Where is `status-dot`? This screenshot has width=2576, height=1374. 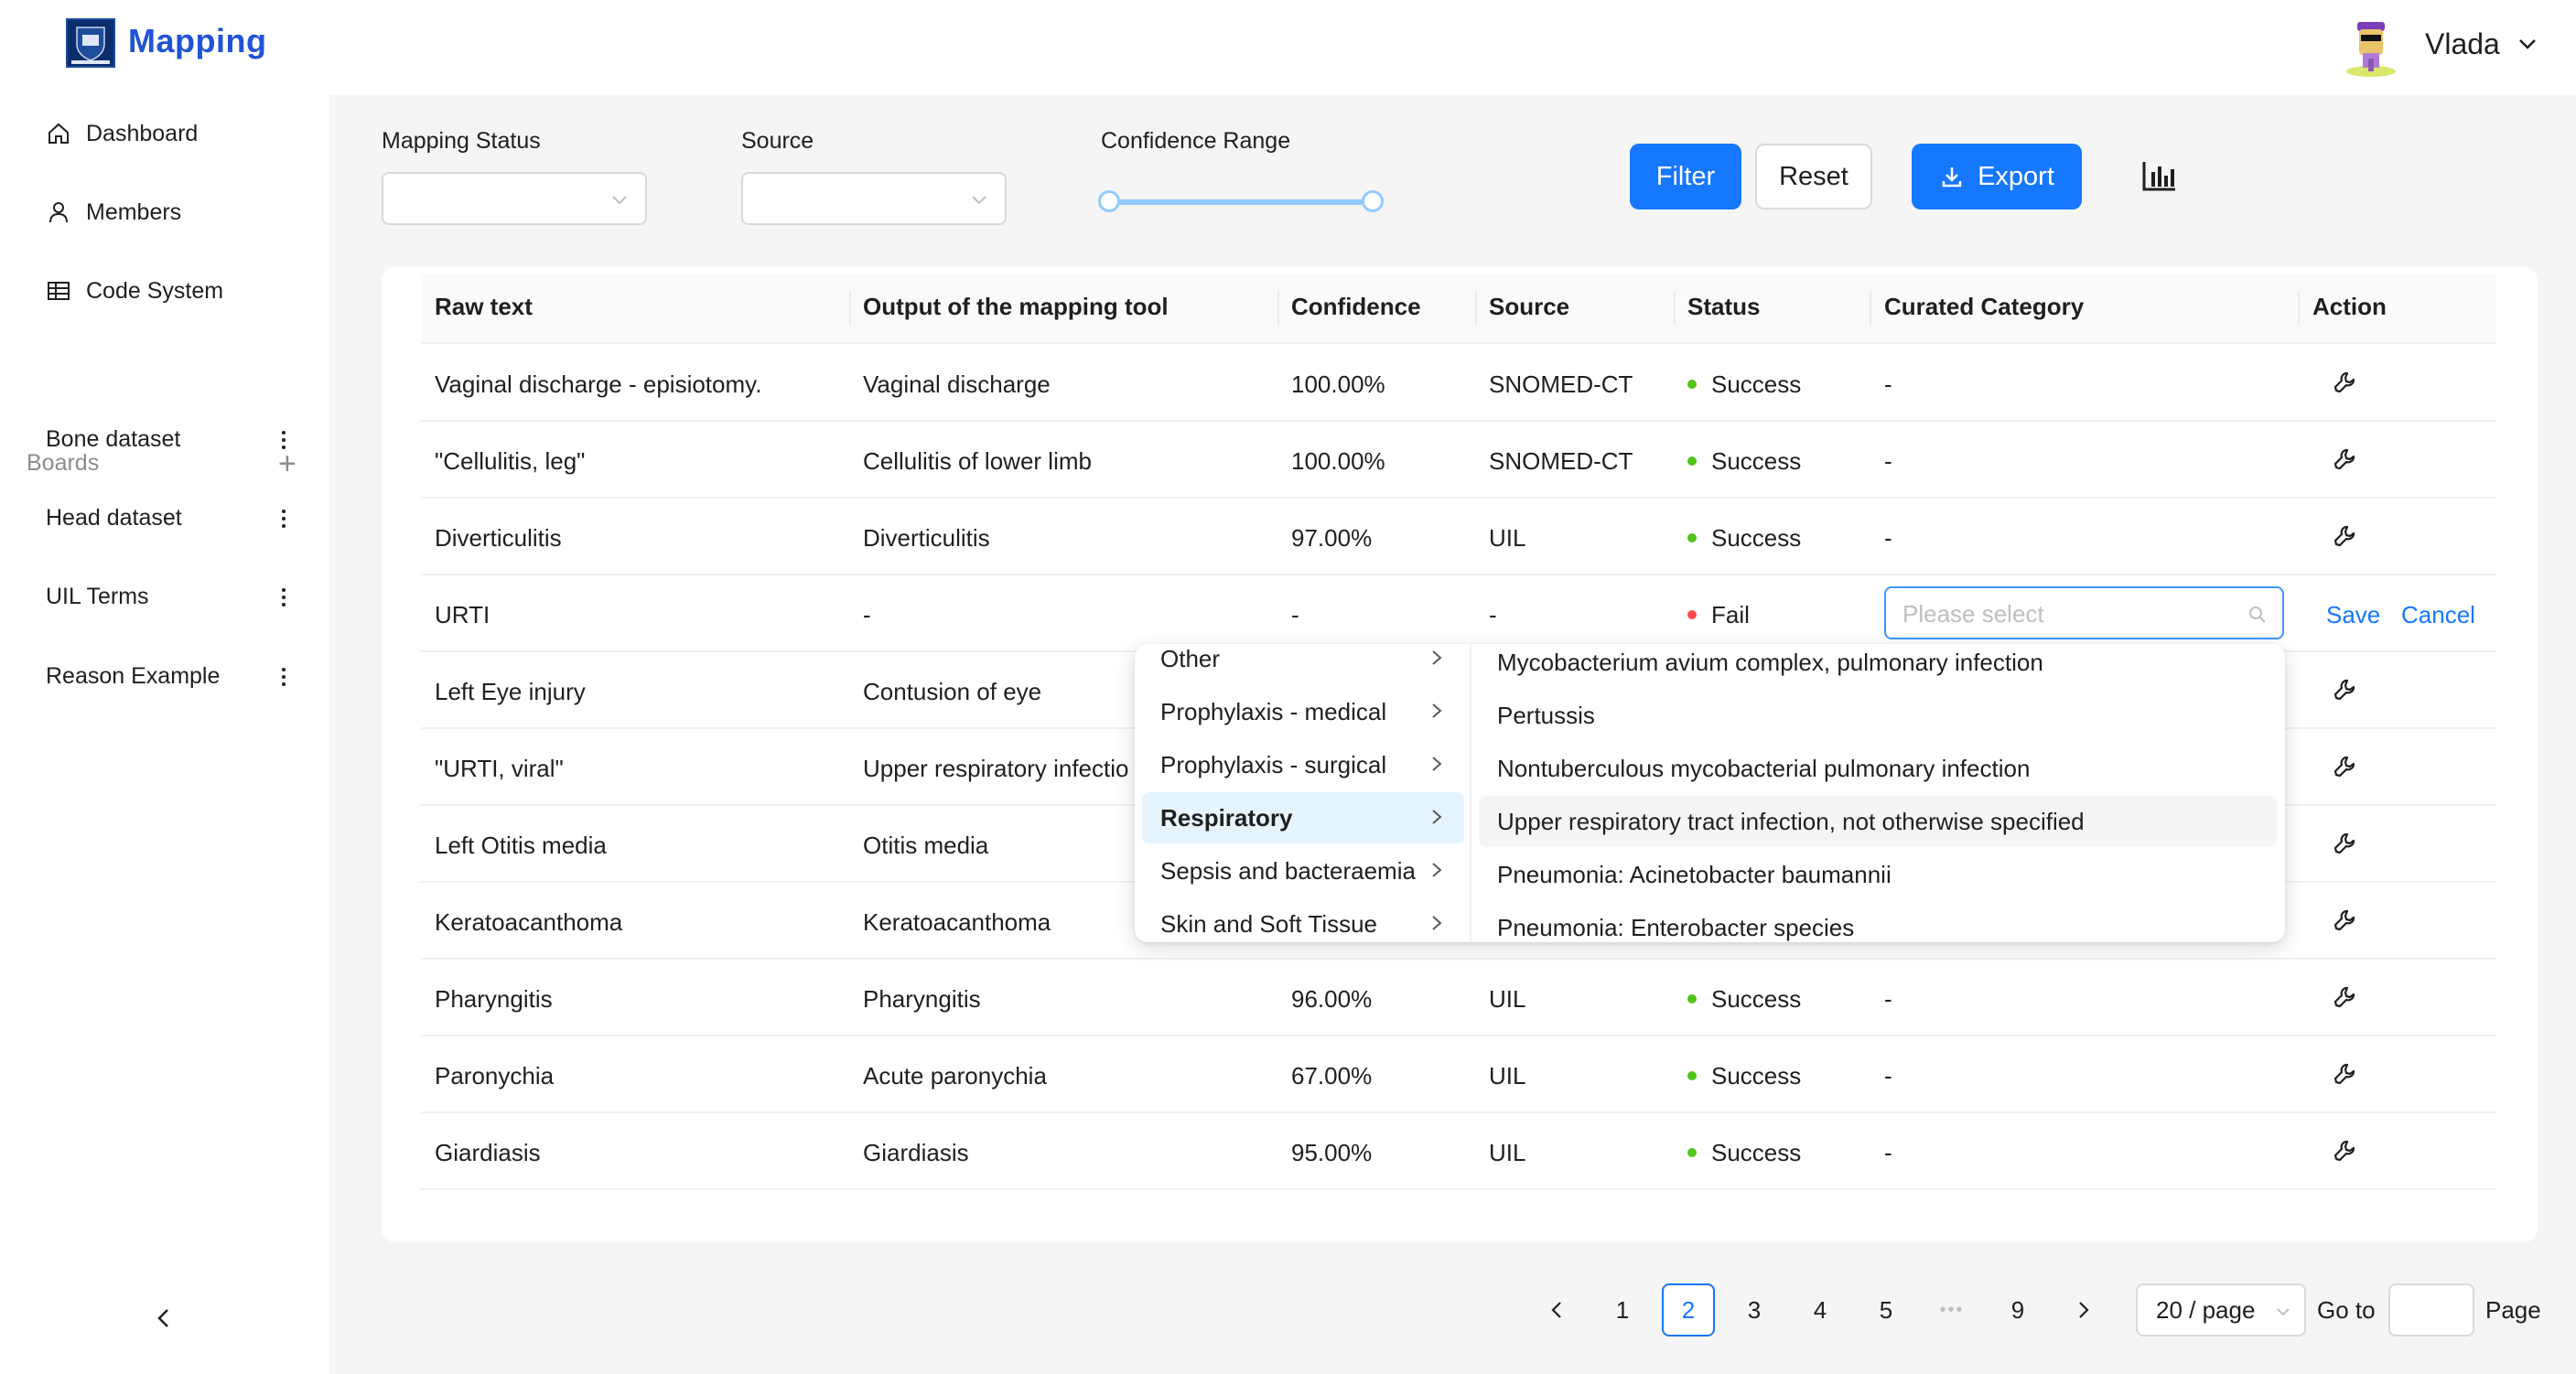 status-dot is located at coordinates (1692, 1076).